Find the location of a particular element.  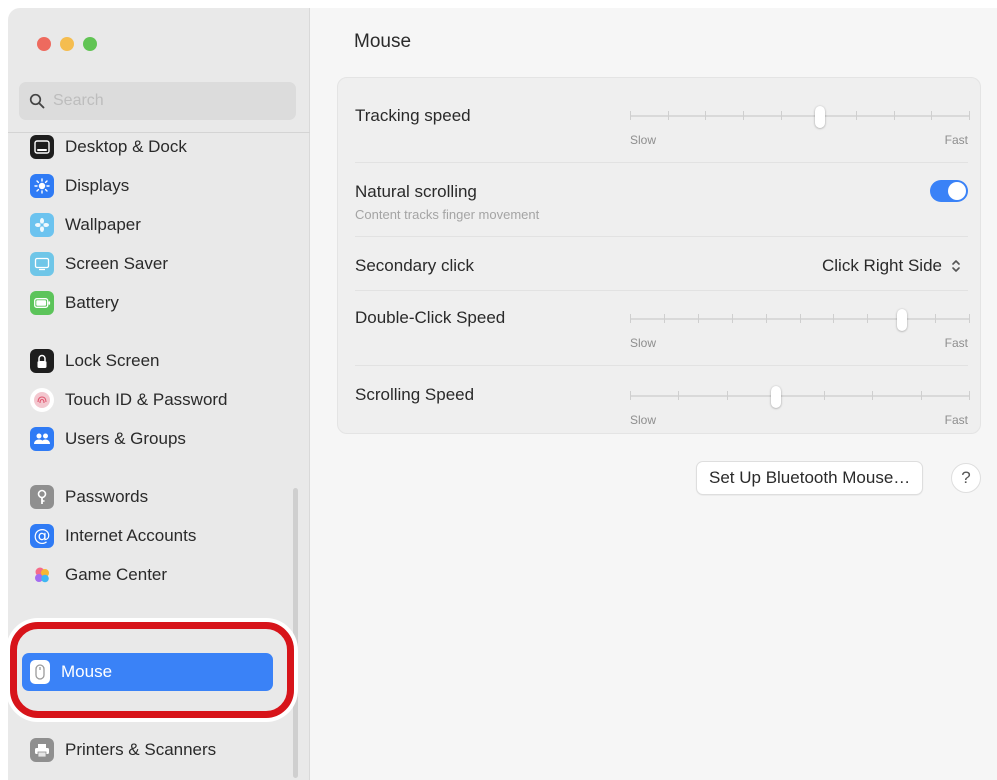

sidebar-item-game-center: Game Center is located at coordinates (160, 575).